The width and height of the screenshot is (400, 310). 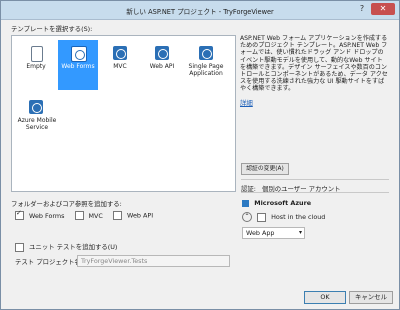 I want to click on unit-test-label: ユニット テストを追加する(U), so click(x=73, y=247).